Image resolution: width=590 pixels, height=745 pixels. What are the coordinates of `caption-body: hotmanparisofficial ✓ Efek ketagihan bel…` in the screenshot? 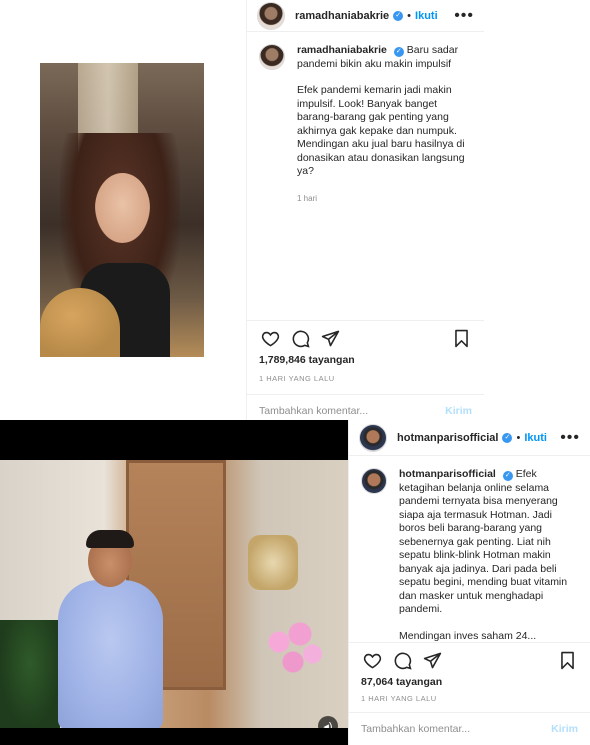 It's located at (488, 555).